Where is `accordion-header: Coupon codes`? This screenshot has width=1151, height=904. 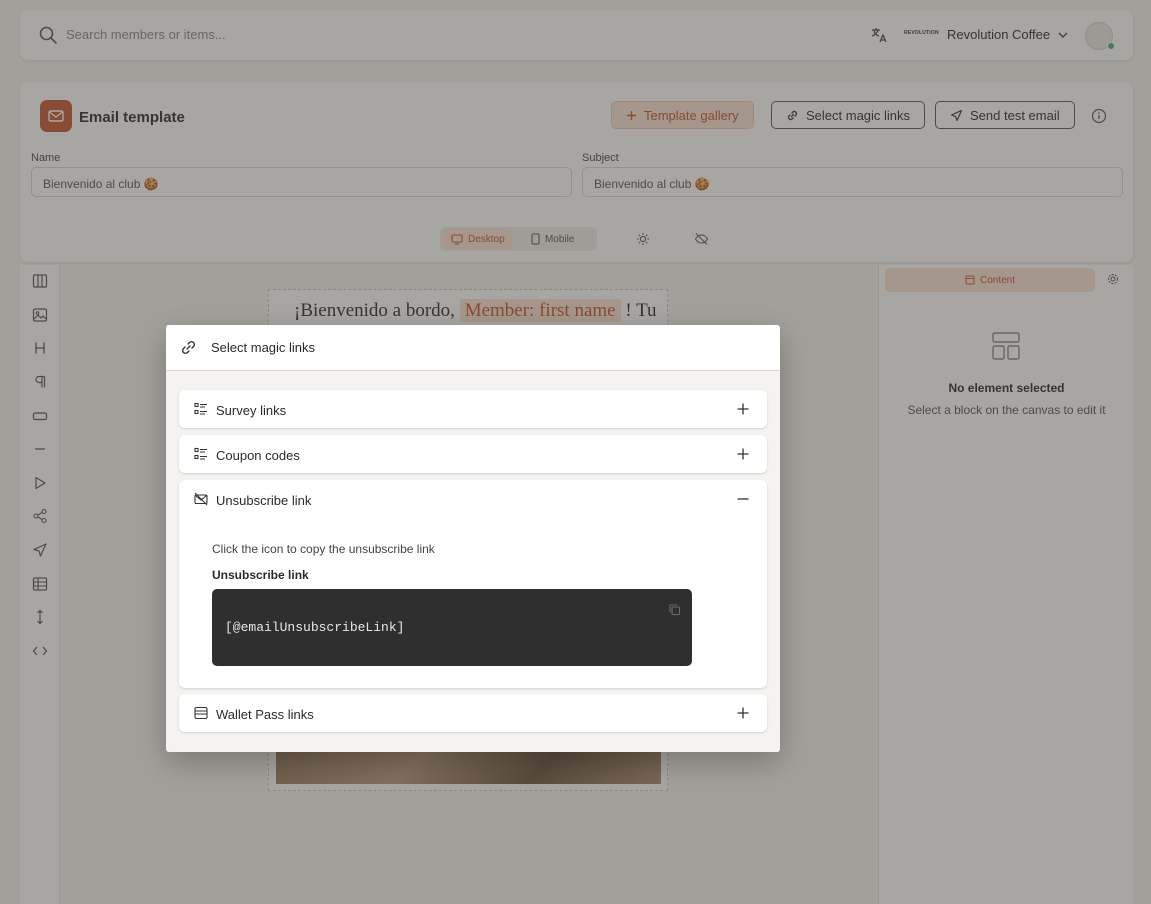 accordion-header: Coupon codes is located at coordinates (473, 454).